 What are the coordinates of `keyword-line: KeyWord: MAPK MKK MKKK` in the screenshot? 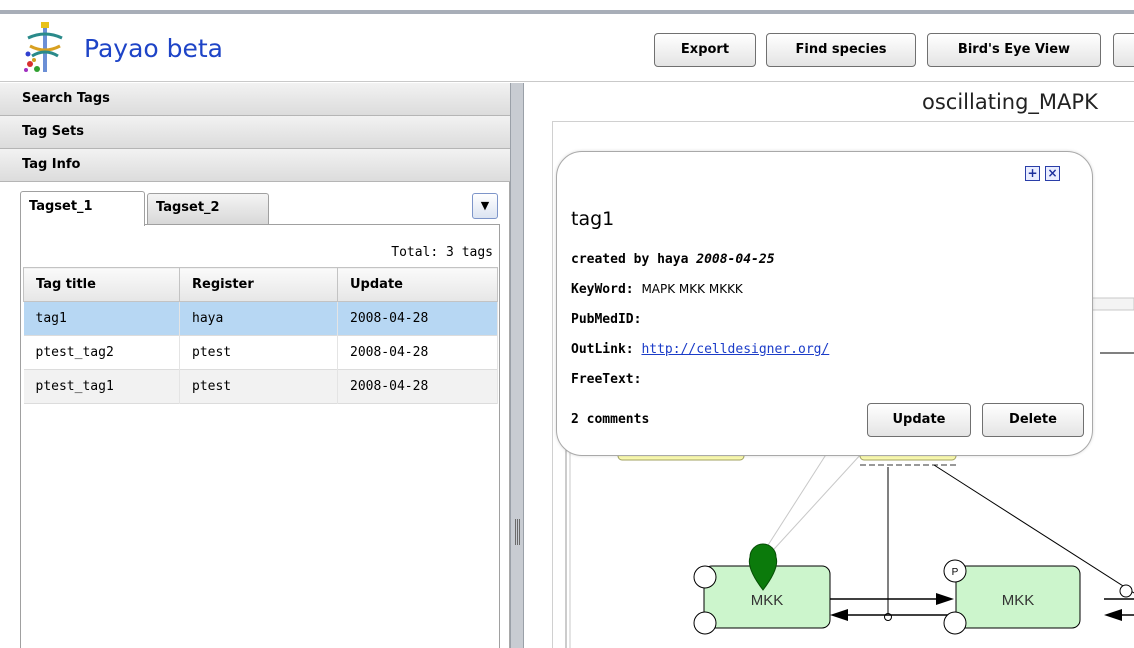 It's located at (657, 289).